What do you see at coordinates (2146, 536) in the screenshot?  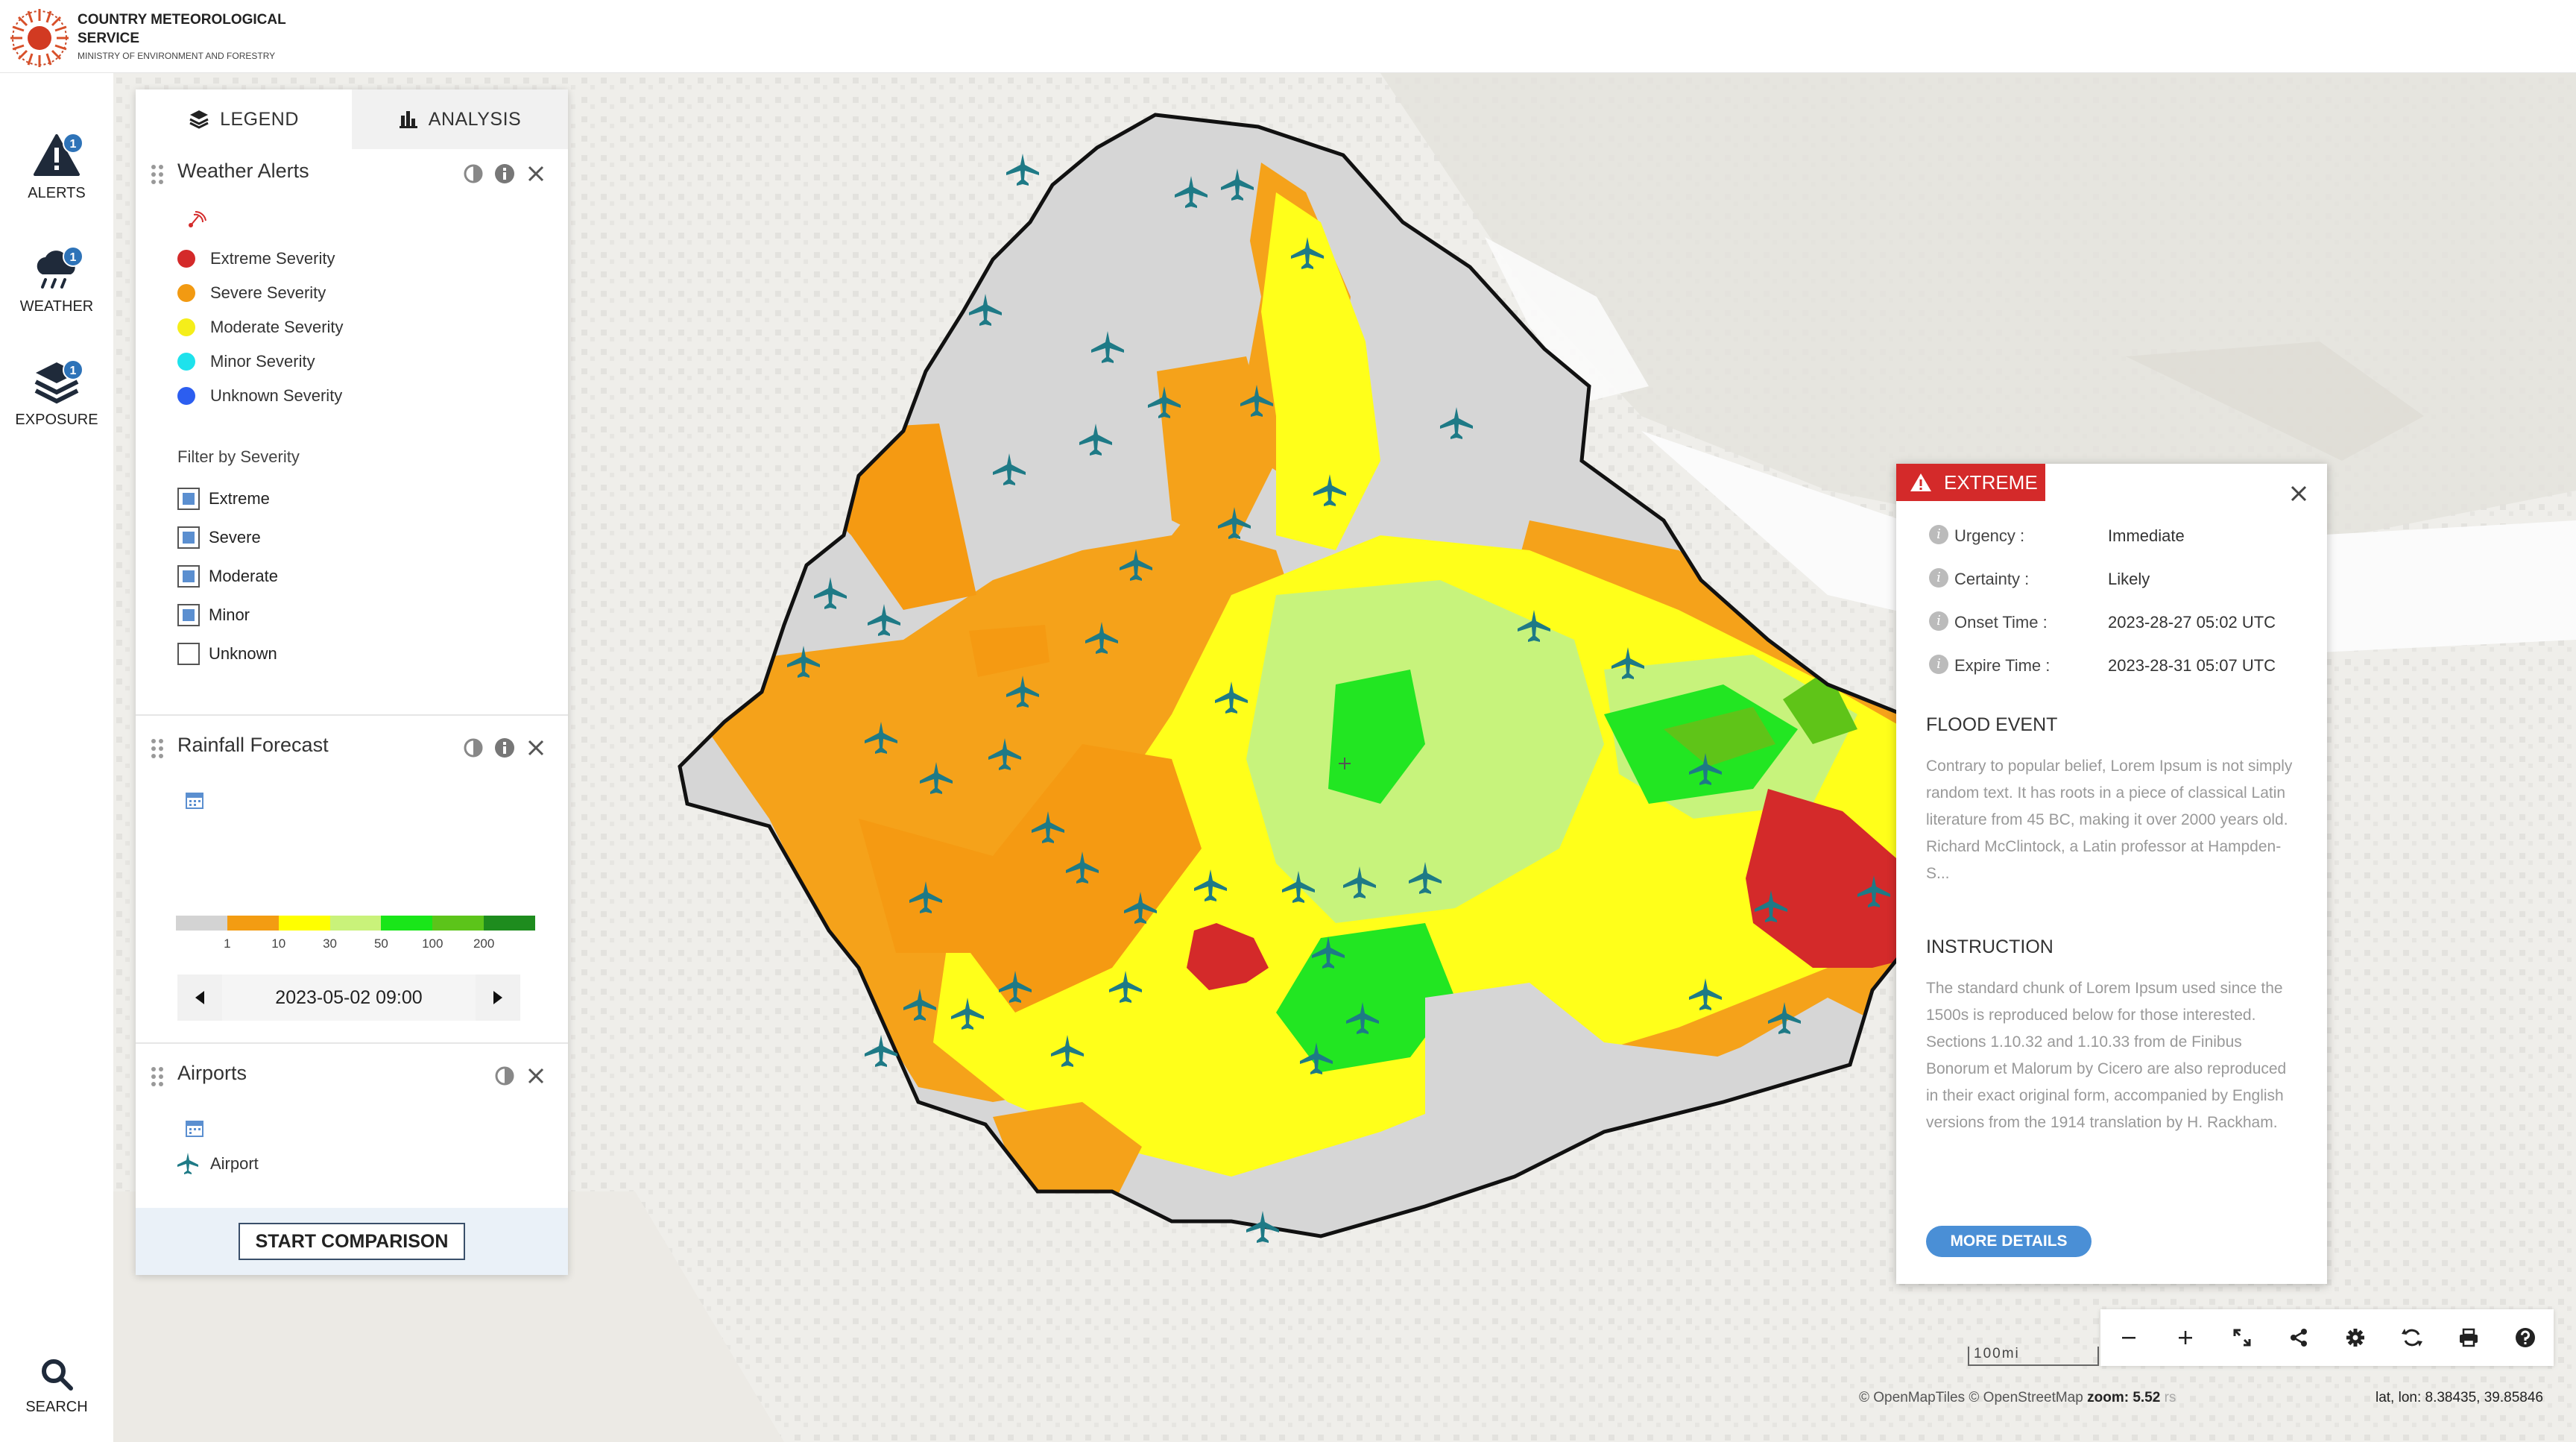 I see `alert-field-value: Immediate` at bounding box center [2146, 536].